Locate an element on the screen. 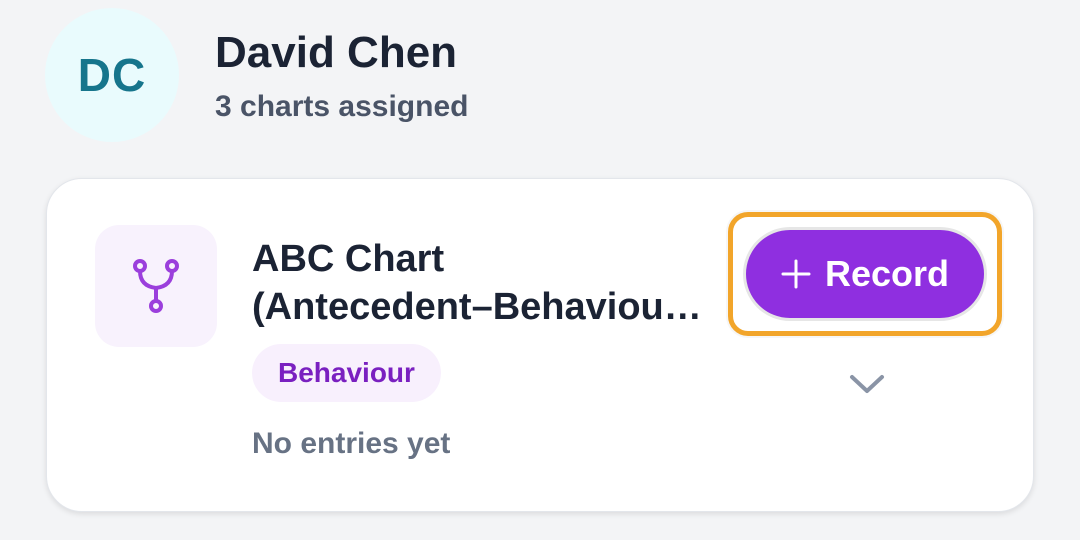 This screenshot has height=540, width=1080. chevron-down-icon is located at coordinates (867, 384).